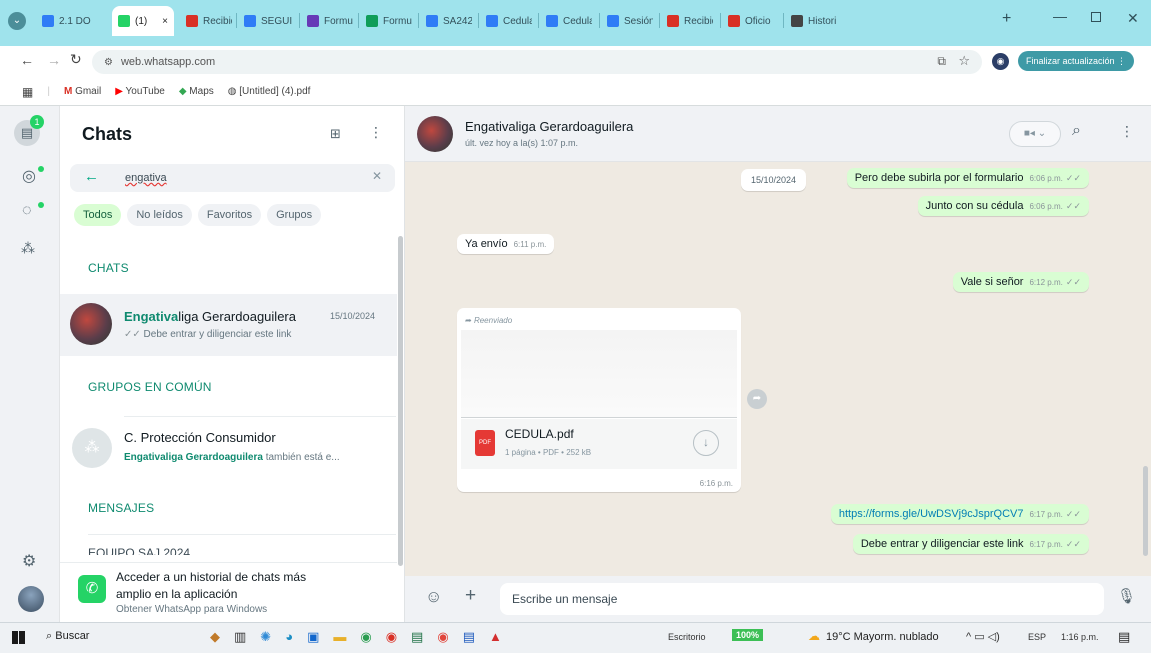 The height and width of the screenshot is (653, 1151). Describe the element at coordinates (433, 597) in the screenshot. I see `emoji-icon: ☺` at that location.